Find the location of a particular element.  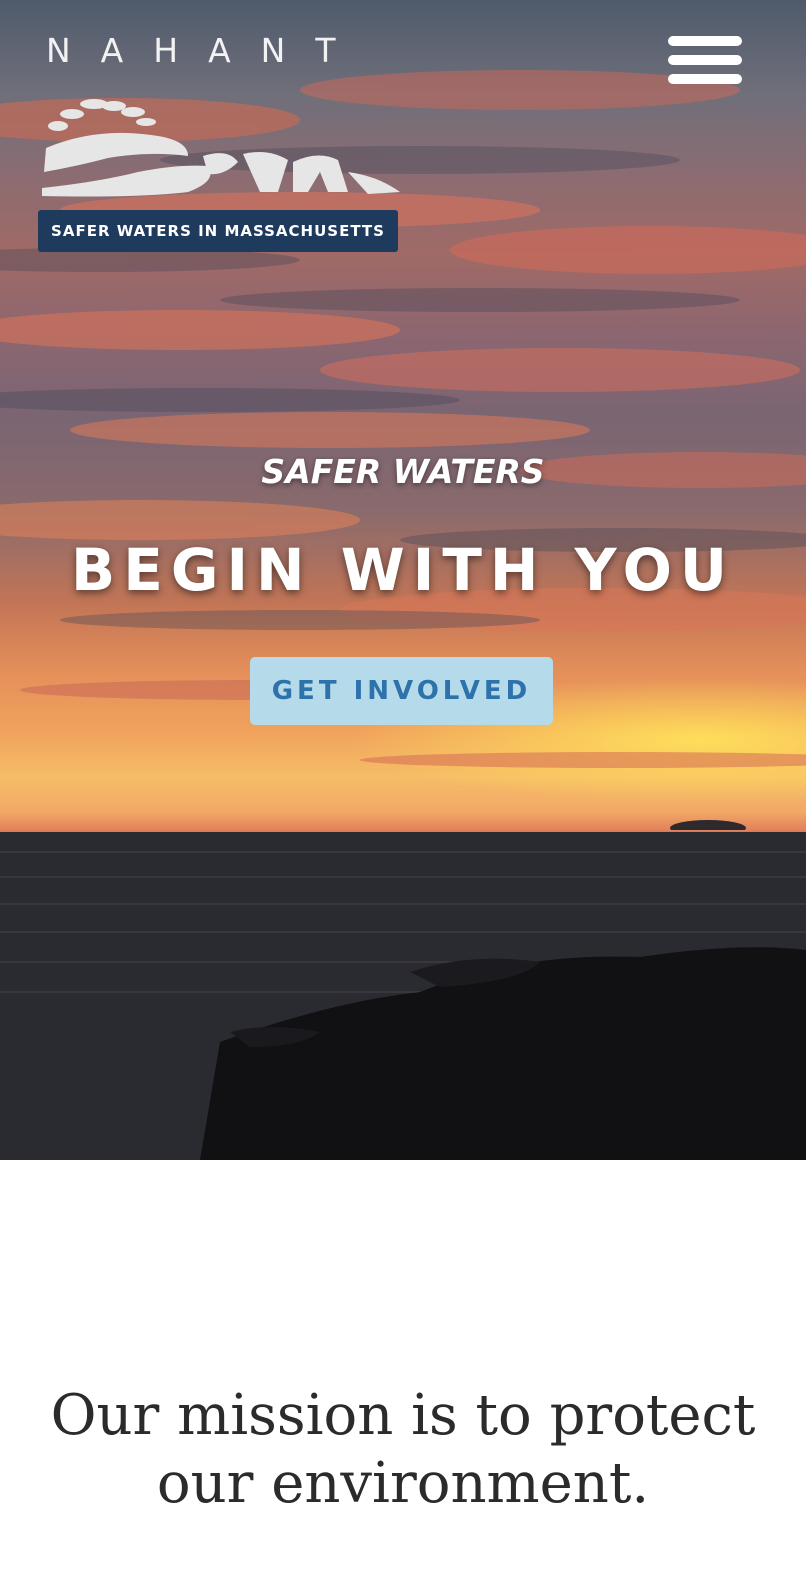

hero-headline: BEGIN WITH YOU is located at coordinates (403, 570).